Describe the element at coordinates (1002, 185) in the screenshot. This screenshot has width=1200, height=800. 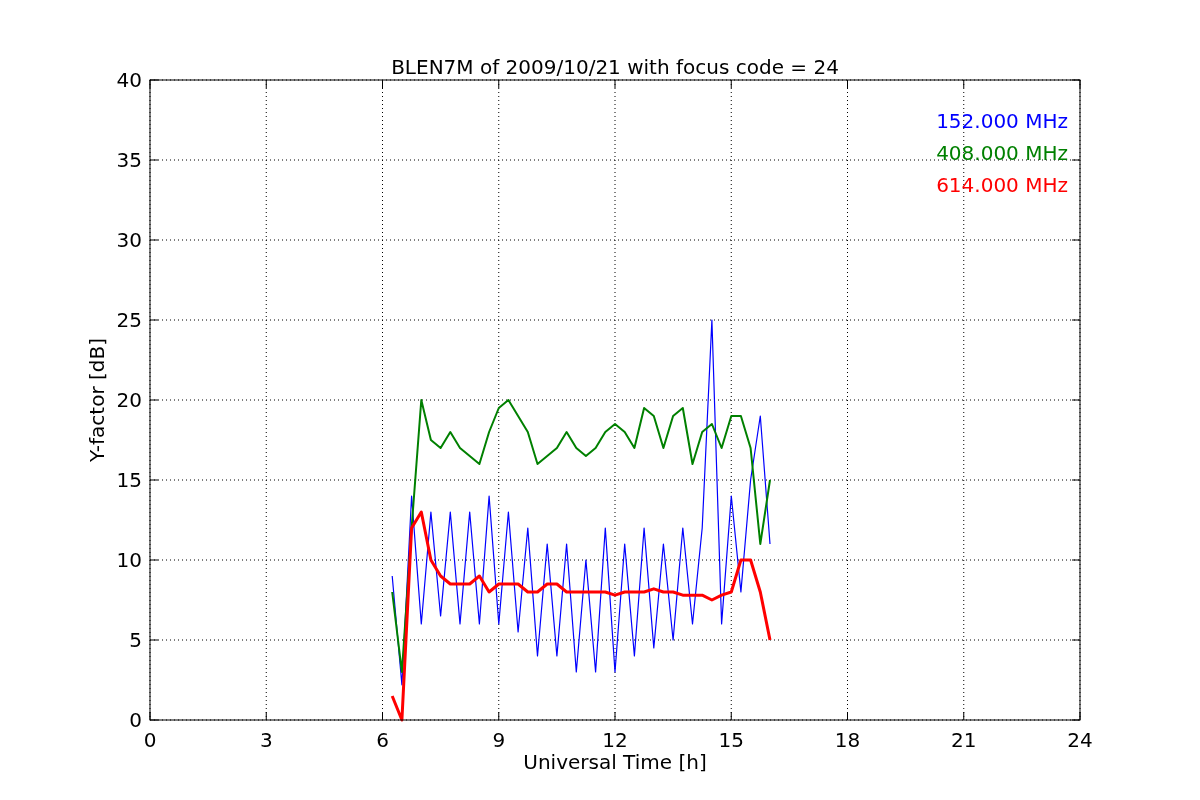
I see `legend-label: 614.000 MHz` at that location.